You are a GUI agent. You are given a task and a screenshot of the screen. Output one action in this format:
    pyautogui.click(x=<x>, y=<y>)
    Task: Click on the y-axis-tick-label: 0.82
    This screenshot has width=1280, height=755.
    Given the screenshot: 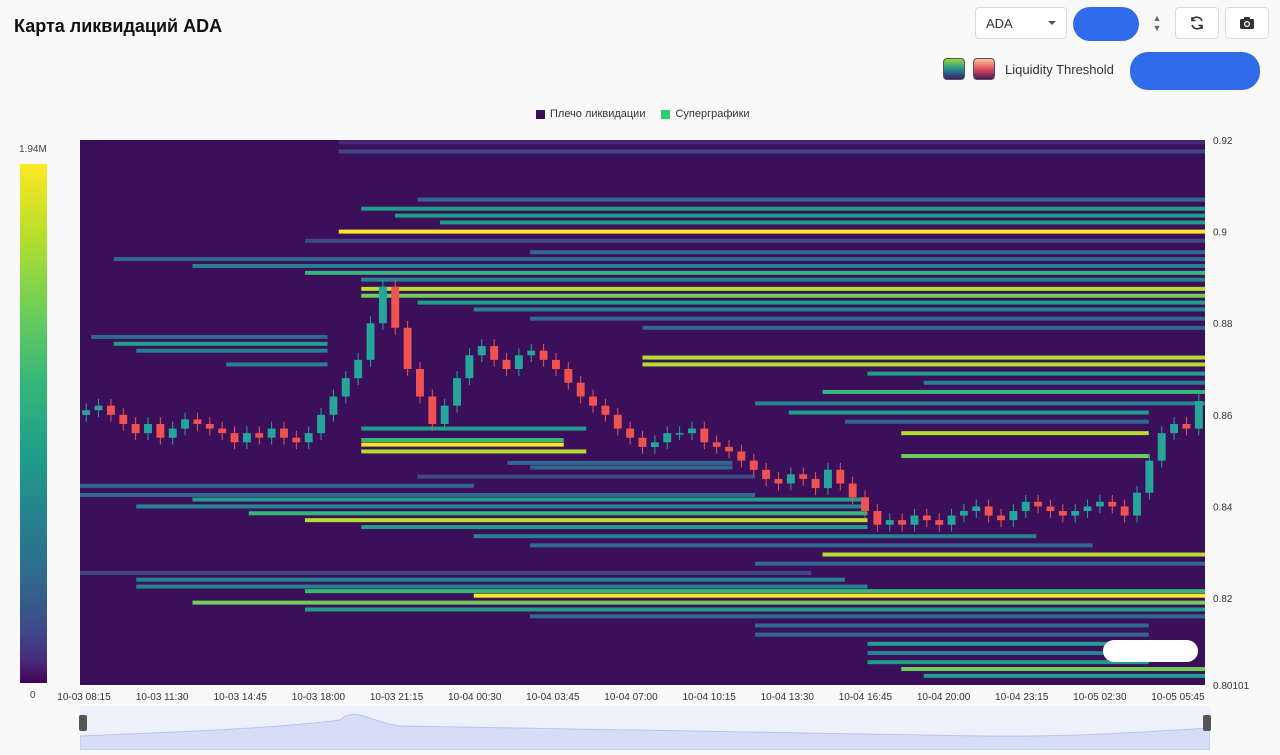 What is the action you would take?
    pyautogui.click(x=1223, y=599)
    